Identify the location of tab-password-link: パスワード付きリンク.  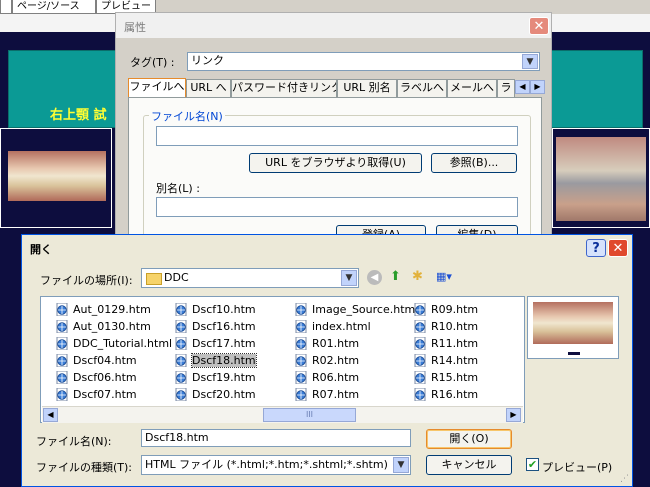
(284, 88).